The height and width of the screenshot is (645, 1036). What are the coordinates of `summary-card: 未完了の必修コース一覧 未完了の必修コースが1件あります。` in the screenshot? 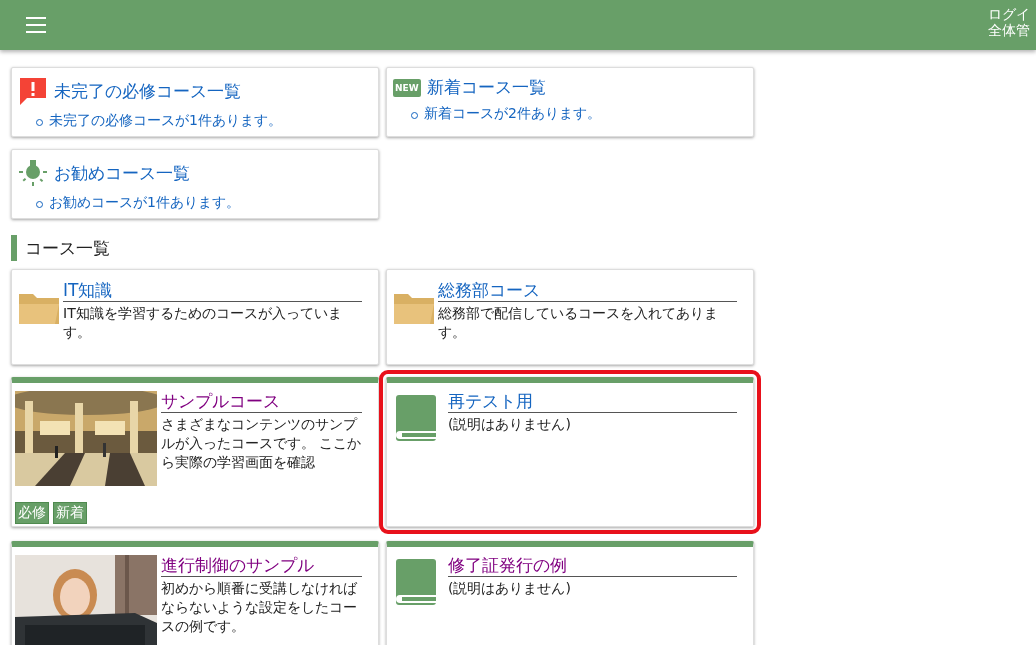 It's located at (195, 102).